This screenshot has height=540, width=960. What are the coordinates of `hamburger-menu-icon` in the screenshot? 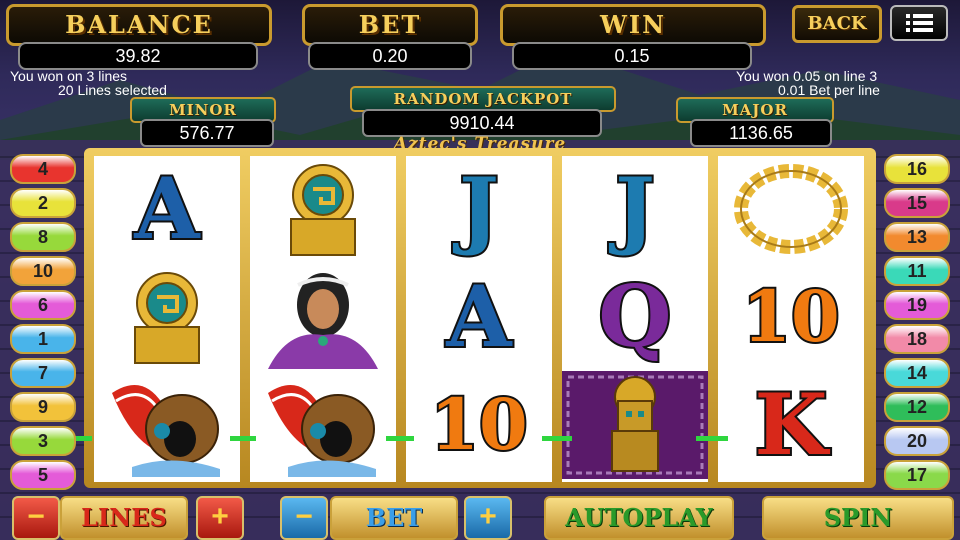 It's located at (919, 23).